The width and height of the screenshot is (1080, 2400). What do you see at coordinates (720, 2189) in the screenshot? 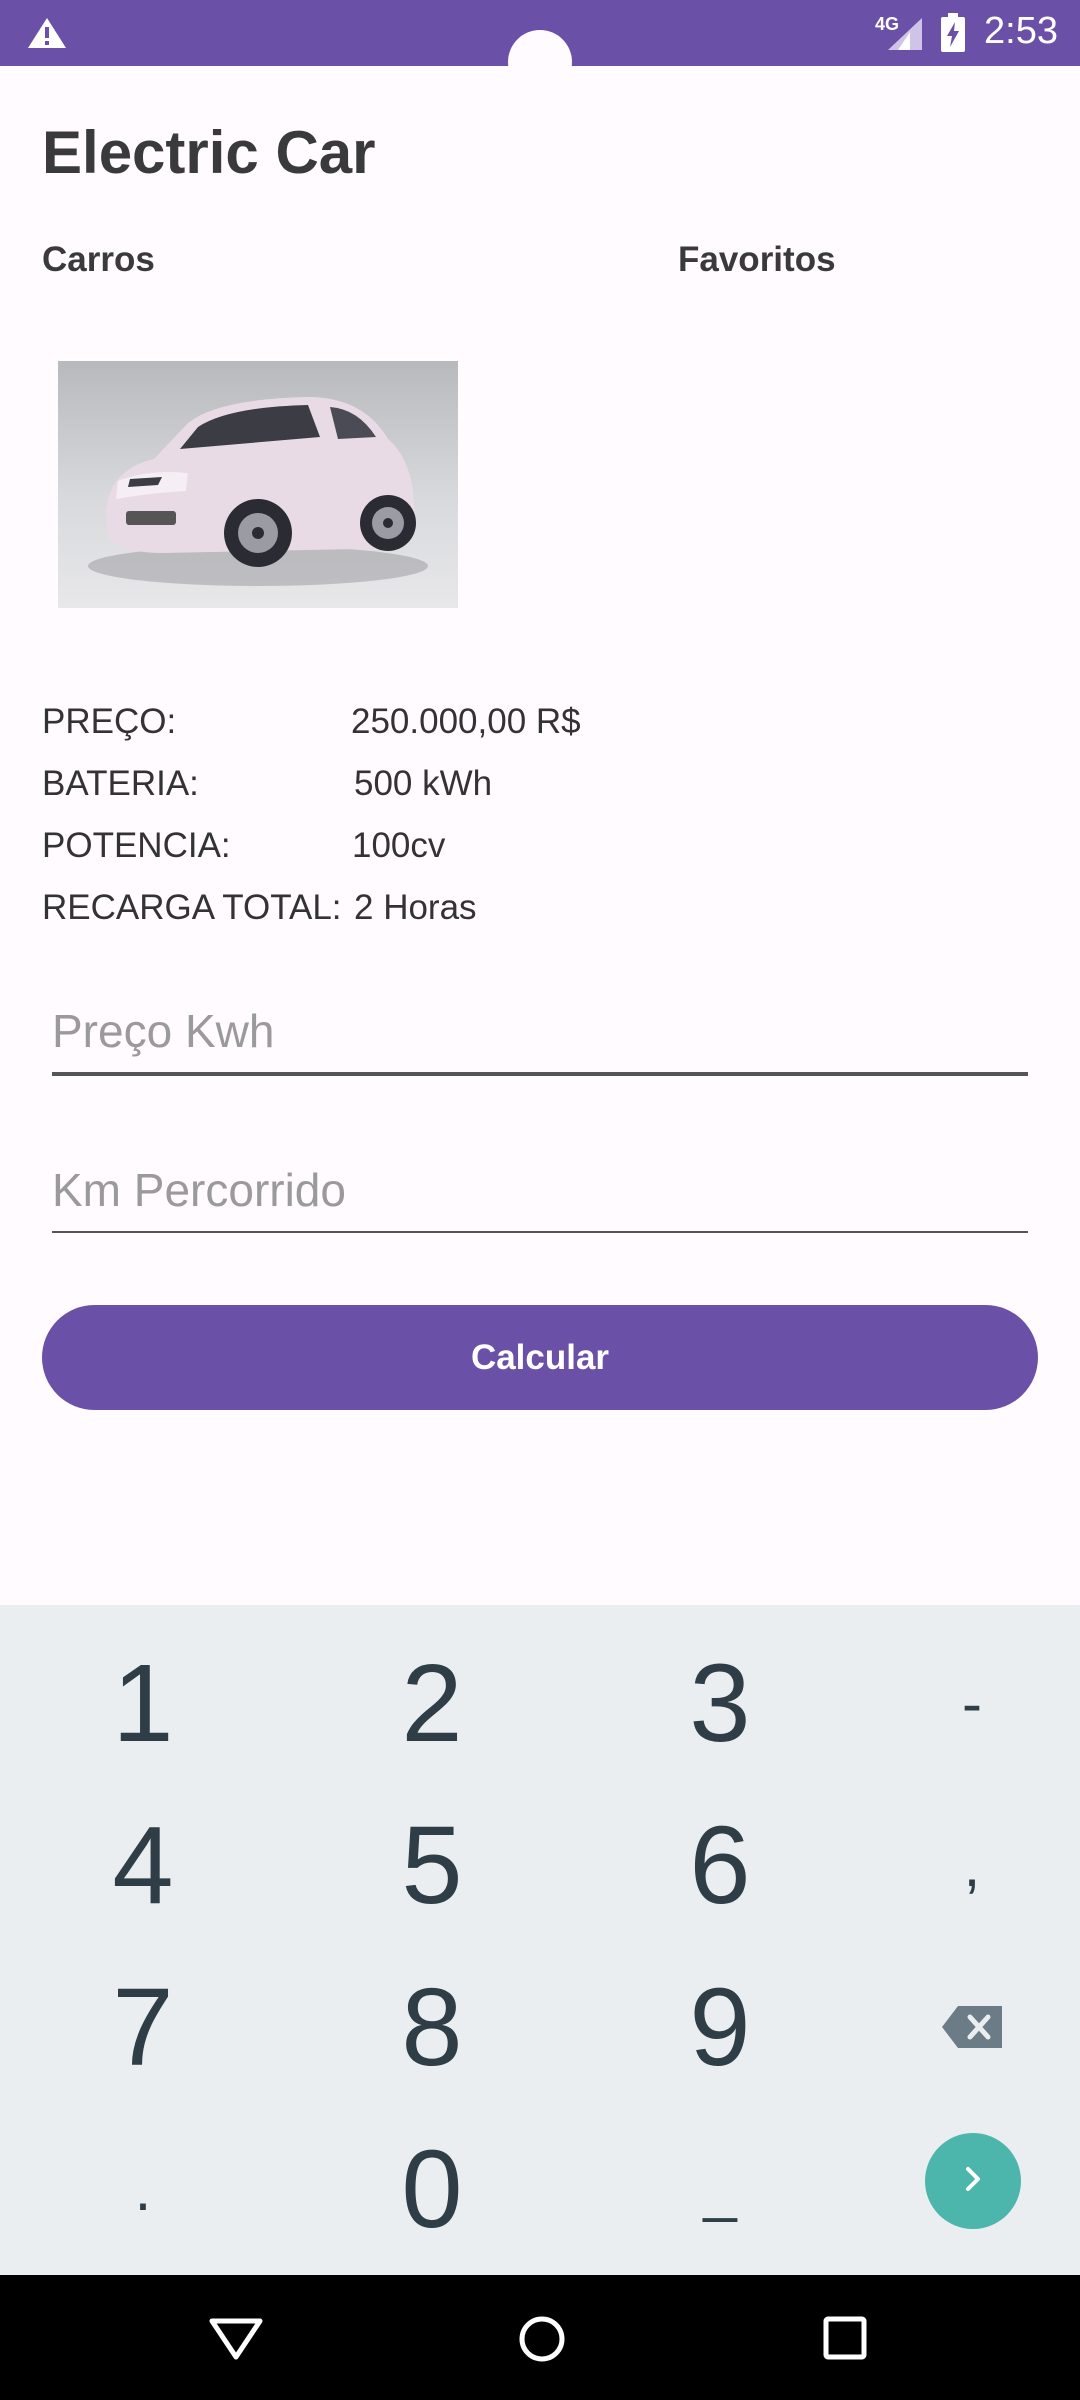
I see `key-space: _` at bounding box center [720, 2189].